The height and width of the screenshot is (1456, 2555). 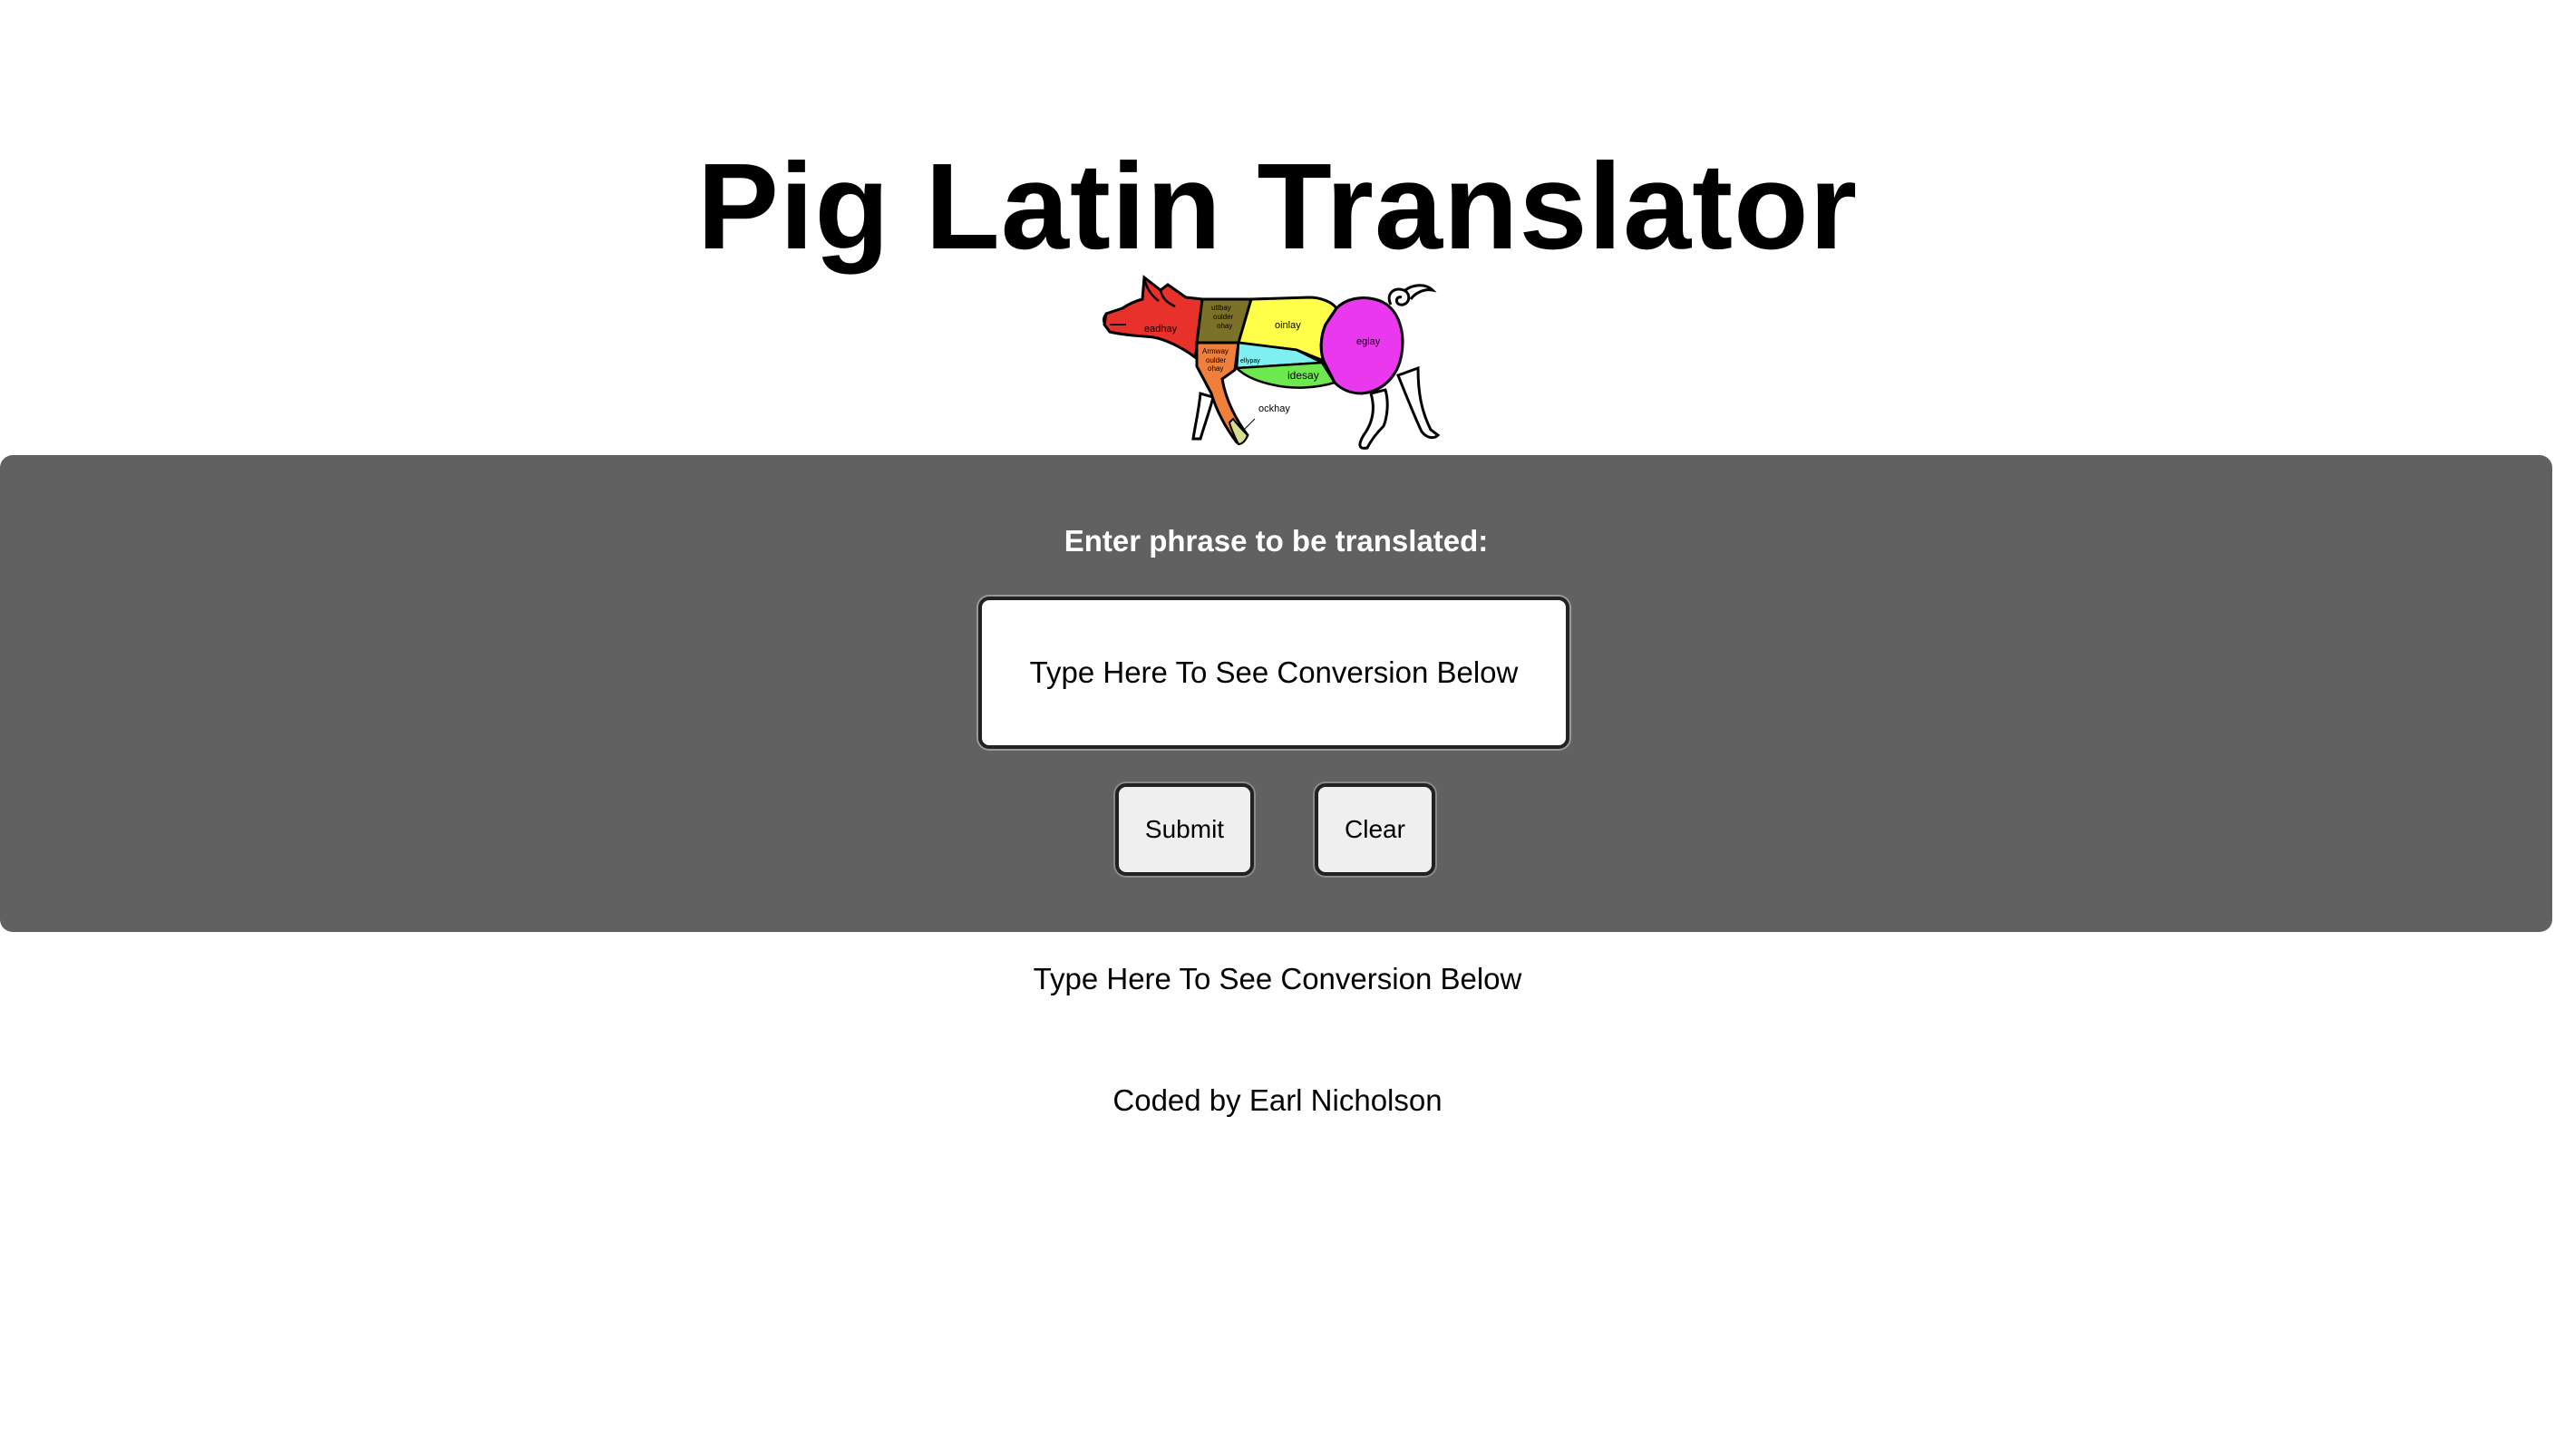 I want to click on pig-tail, so click(x=1412, y=295).